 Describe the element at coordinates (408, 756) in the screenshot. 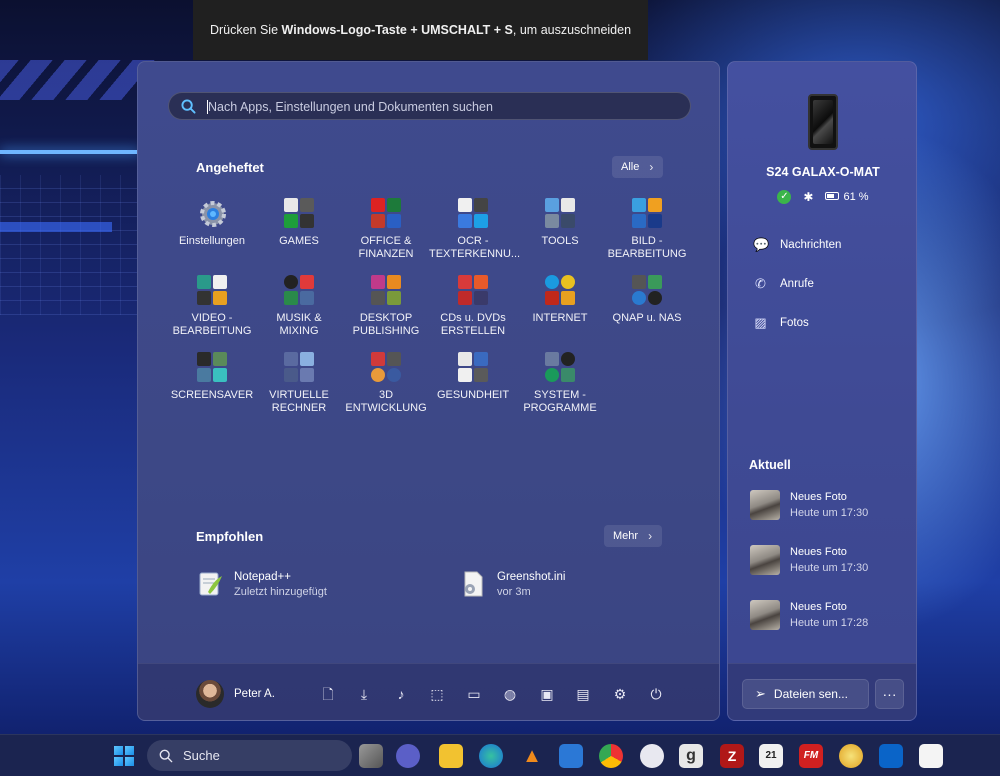

I see `teams-icon` at that location.